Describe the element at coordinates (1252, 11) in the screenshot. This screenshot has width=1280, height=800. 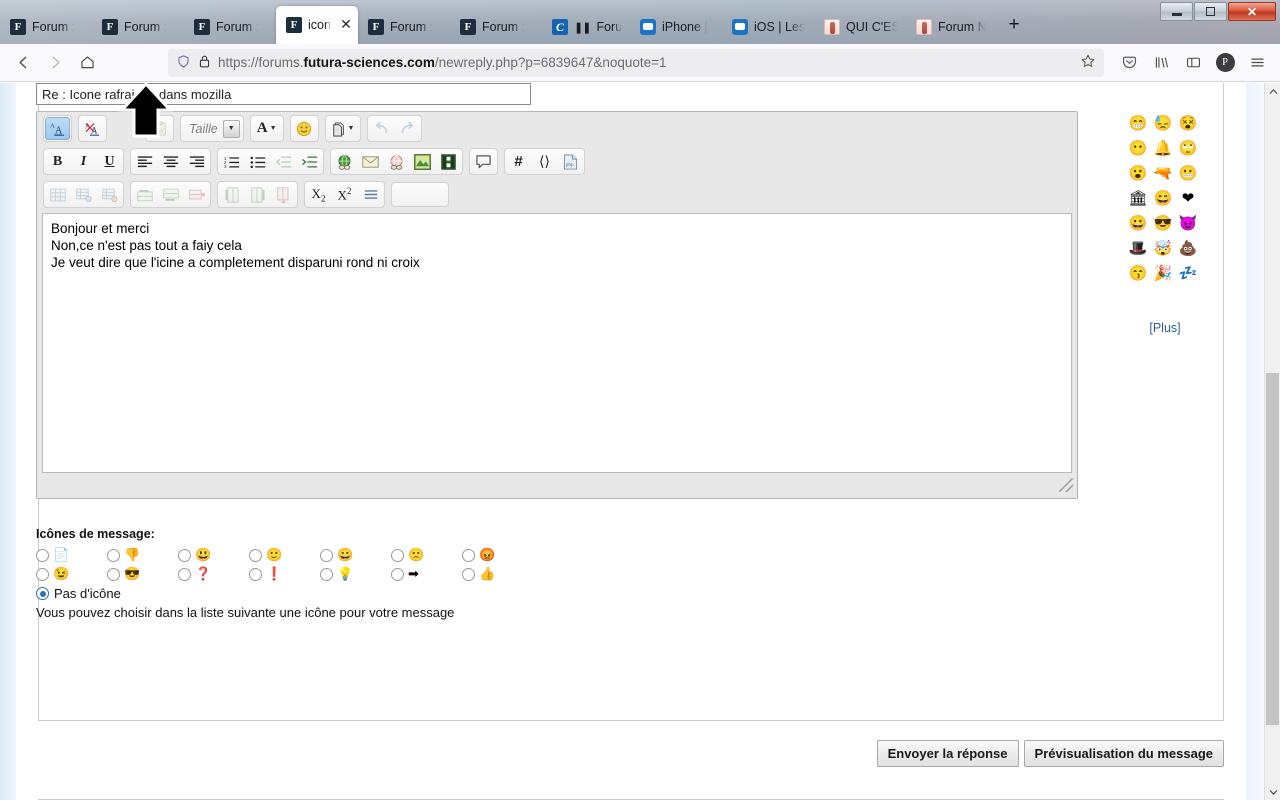
I see `close-window-button: ✕` at that location.